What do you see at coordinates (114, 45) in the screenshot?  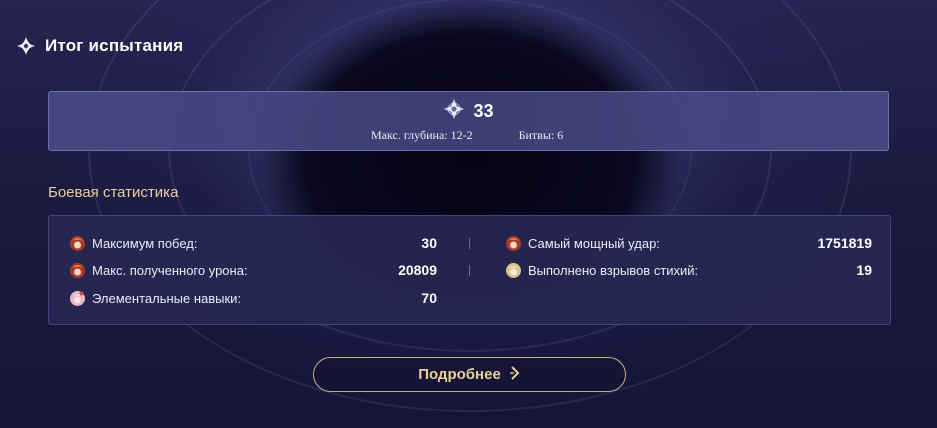 I see `page-title: Итог испытания` at bounding box center [114, 45].